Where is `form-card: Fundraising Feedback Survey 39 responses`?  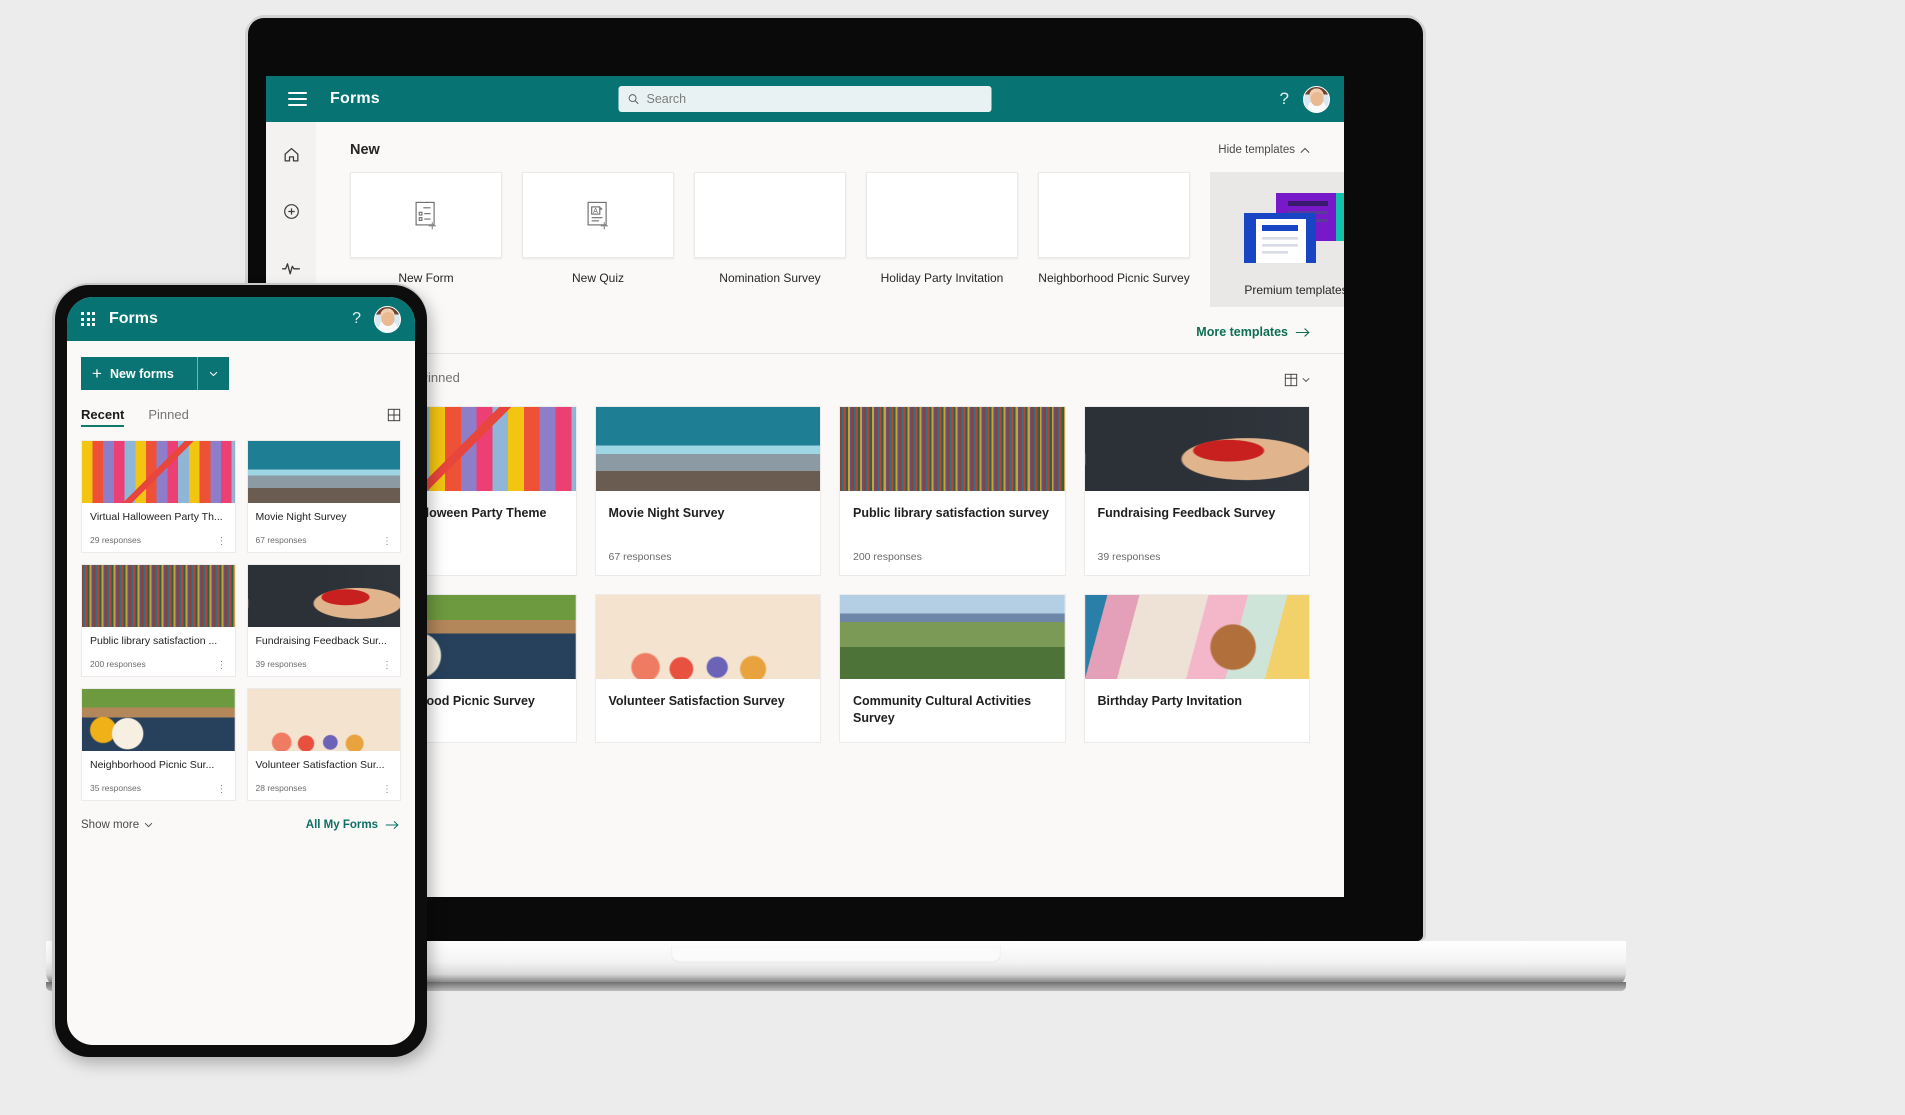 form-card: Fundraising Feedback Survey 39 responses is located at coordinates (1196, 491).